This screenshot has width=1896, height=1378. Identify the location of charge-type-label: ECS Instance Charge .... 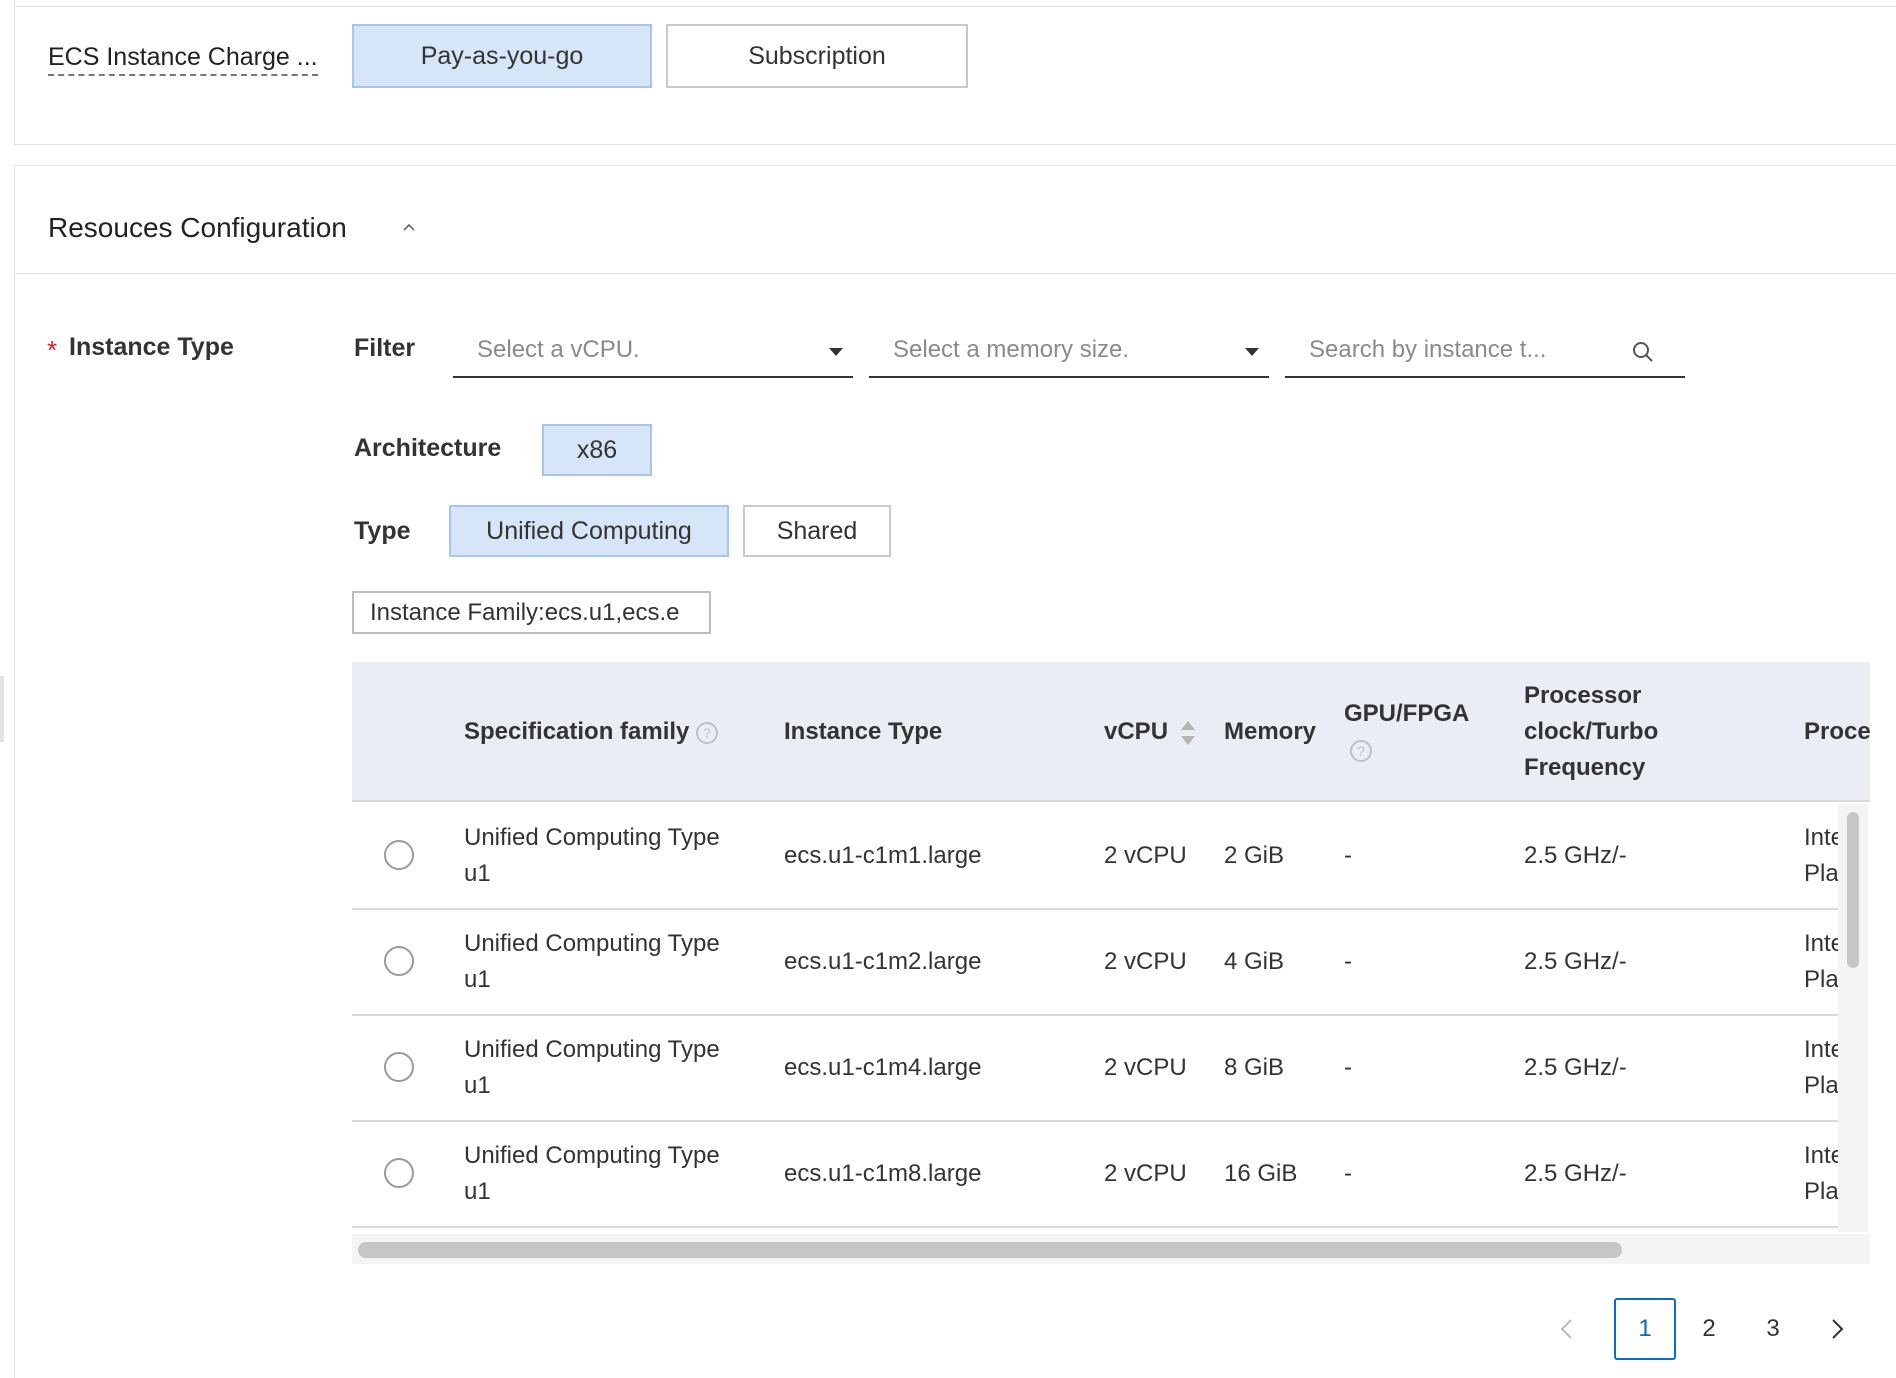
(183, 59).